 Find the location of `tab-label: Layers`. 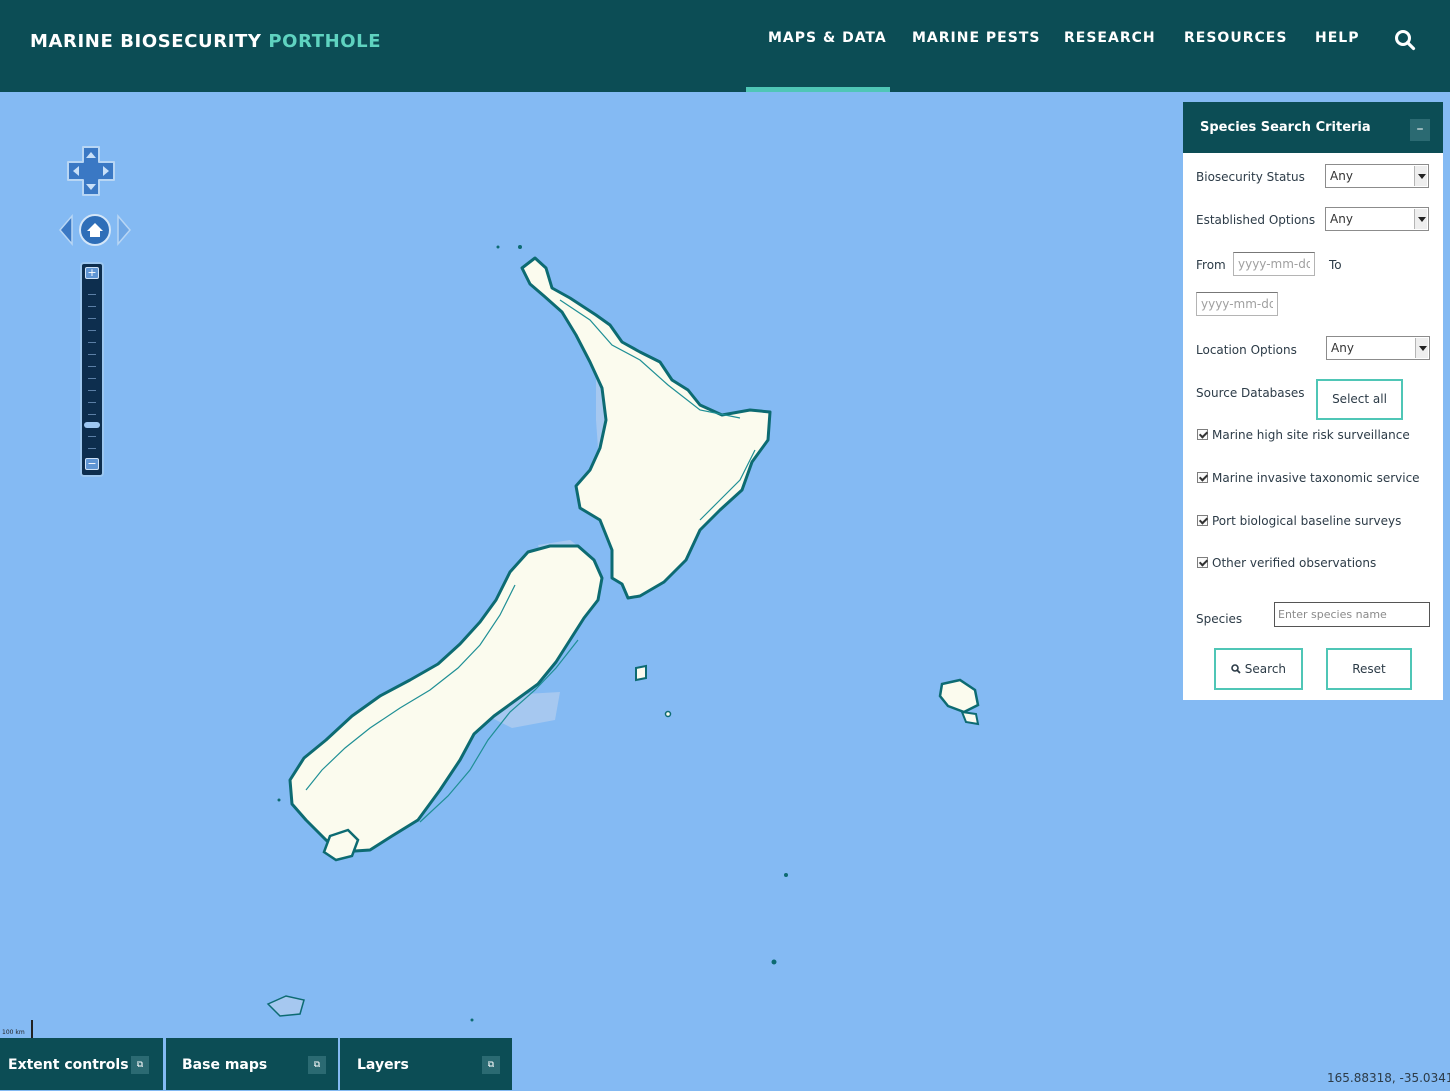

tab-label: Layers is located at coordinates (383, 1065).